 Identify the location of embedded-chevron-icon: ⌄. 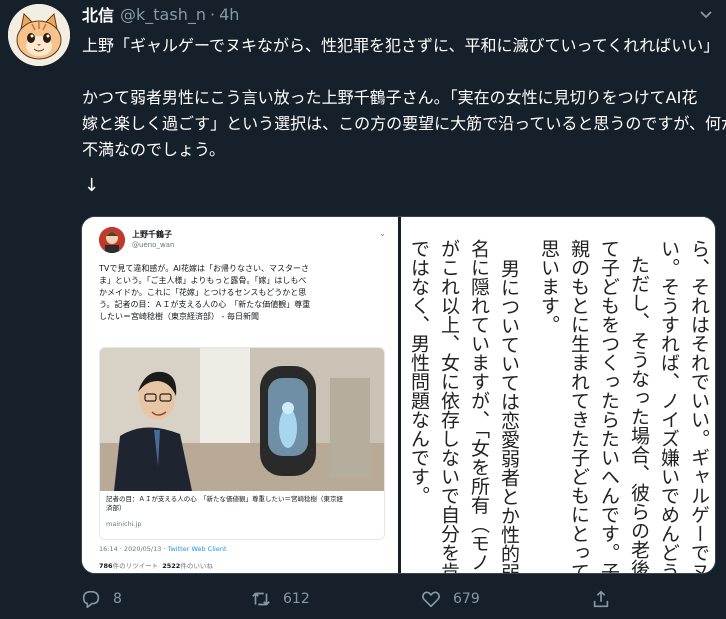
(382, 233).